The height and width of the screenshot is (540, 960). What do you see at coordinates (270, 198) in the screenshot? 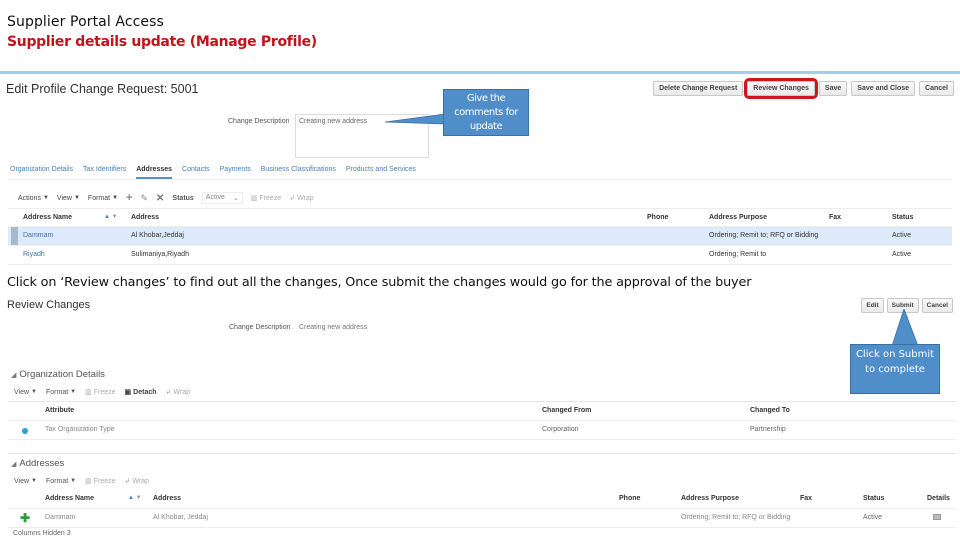
I see `freeze-label: Freeze` at bounding box center [270, 198].